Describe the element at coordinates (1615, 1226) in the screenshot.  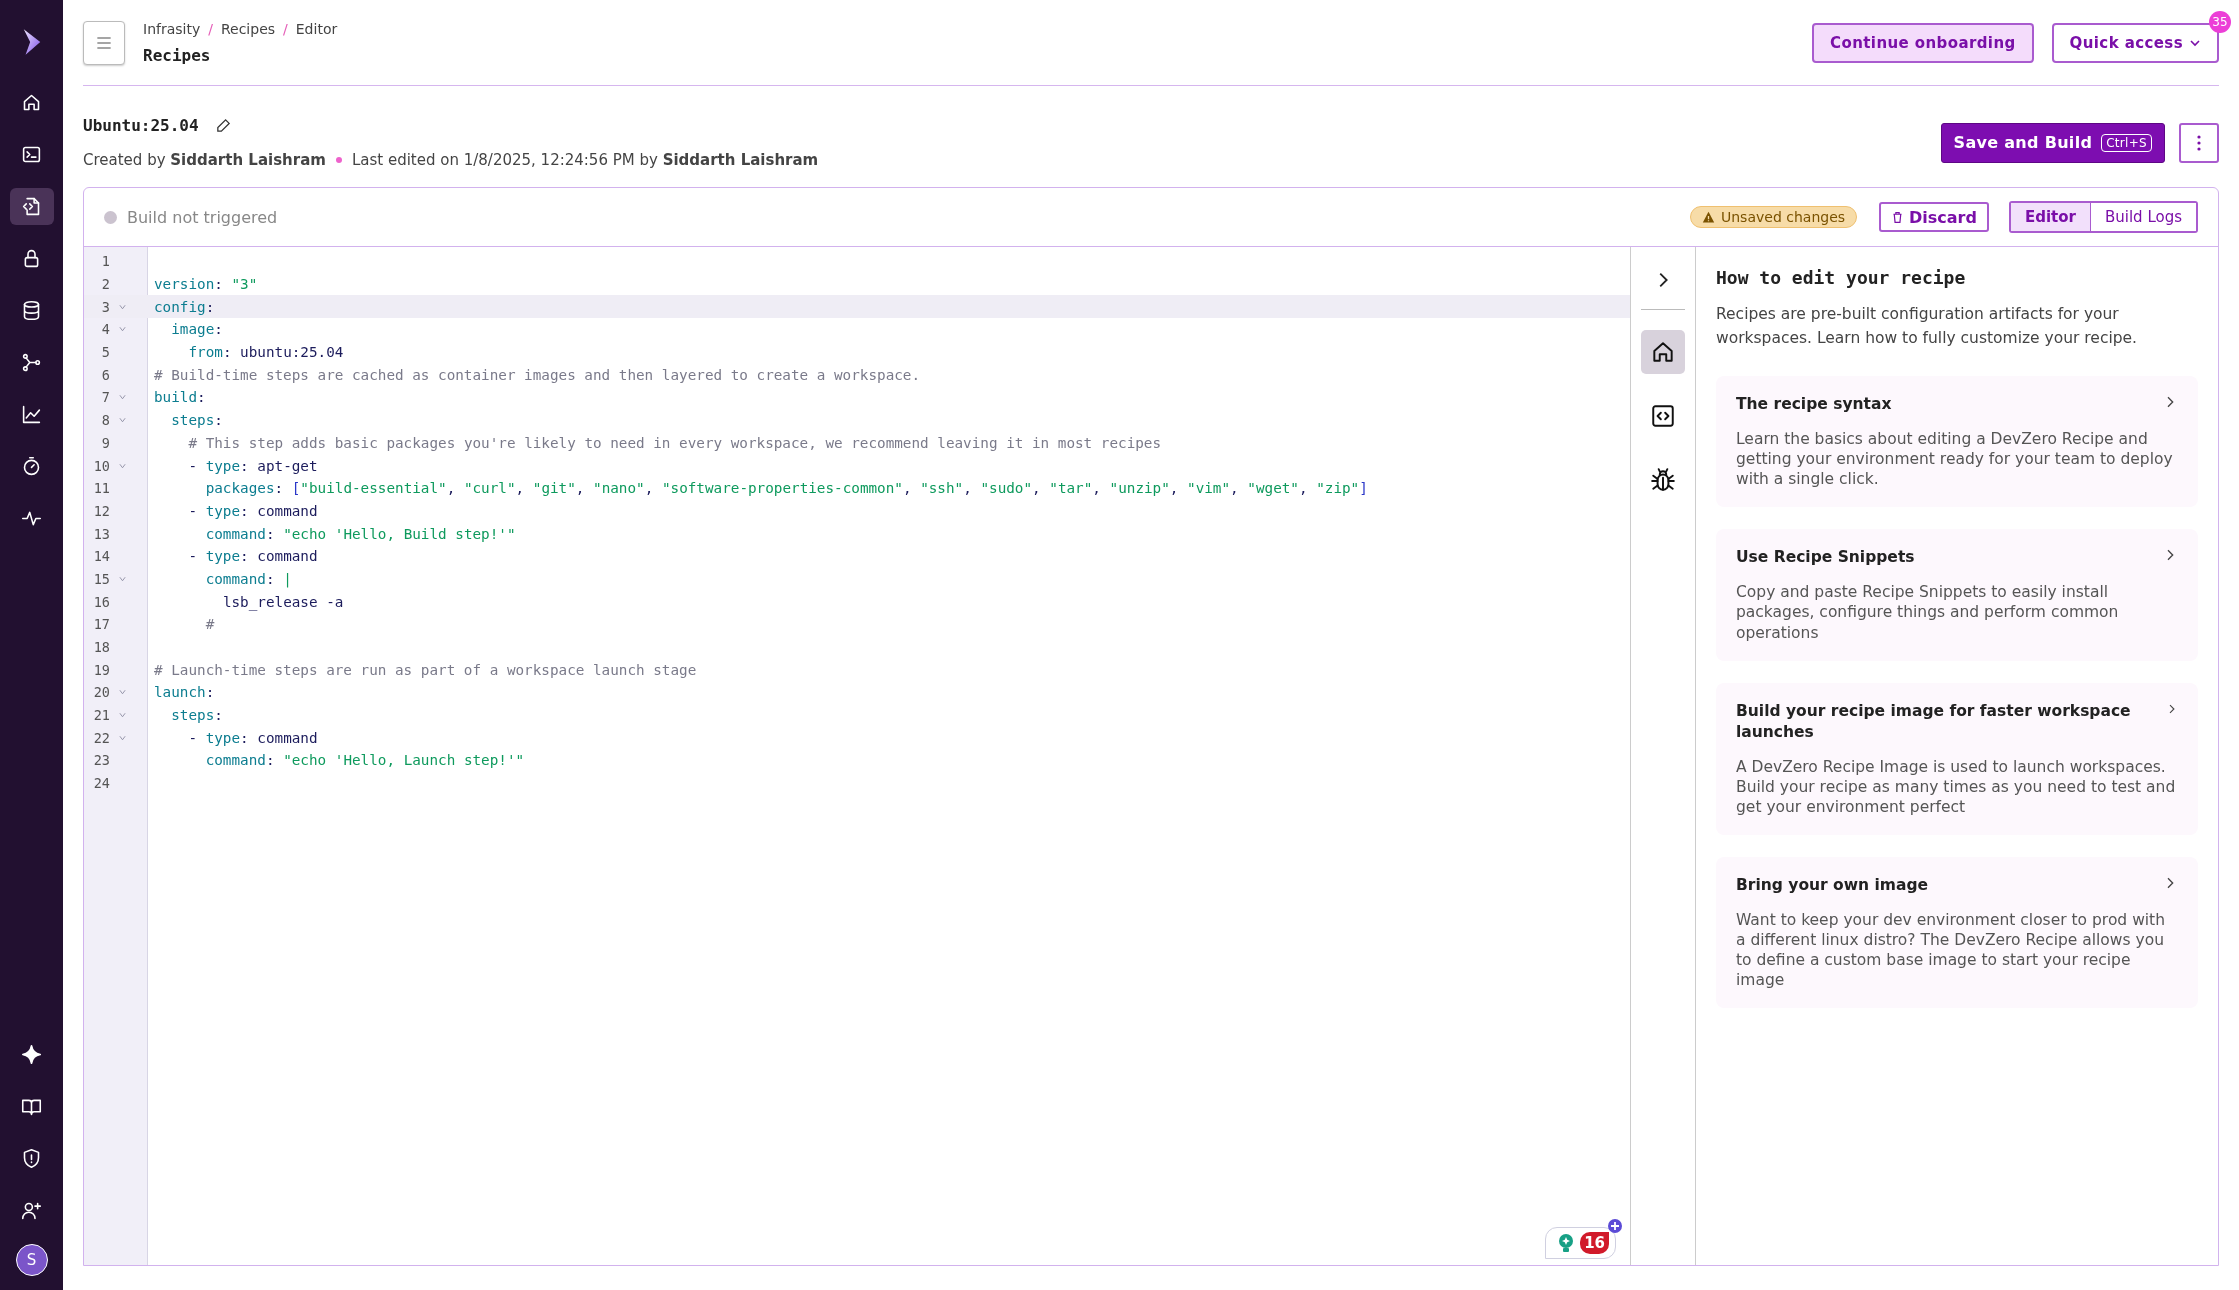
I see `plus-icon` at that location.